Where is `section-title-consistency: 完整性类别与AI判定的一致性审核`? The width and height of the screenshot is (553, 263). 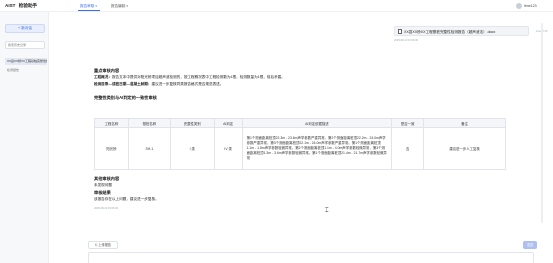
section-title-consistency: 完整性类别与AI判定的一致性审核 is located at coordinates (125, 97).